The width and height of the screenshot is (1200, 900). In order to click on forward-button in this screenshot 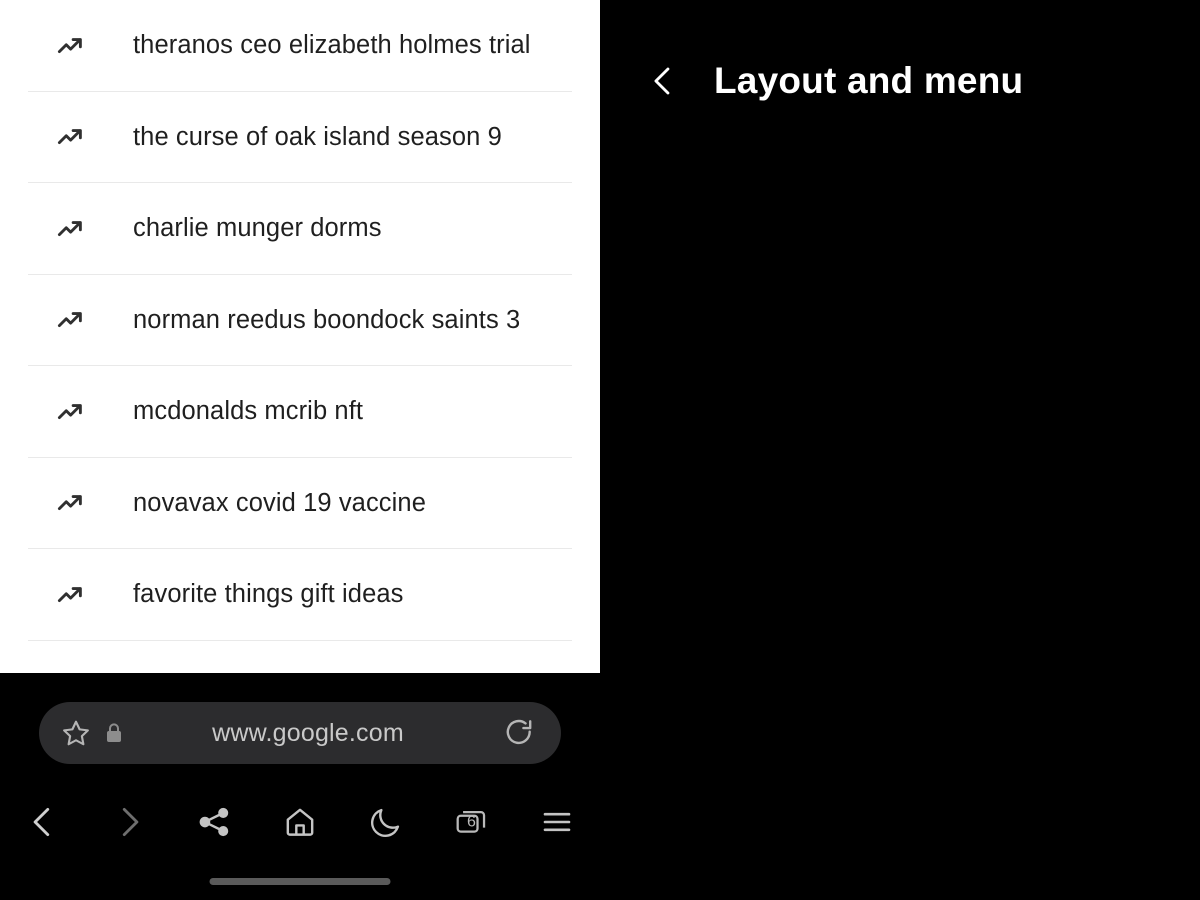, I will do `click(129, 822)`.